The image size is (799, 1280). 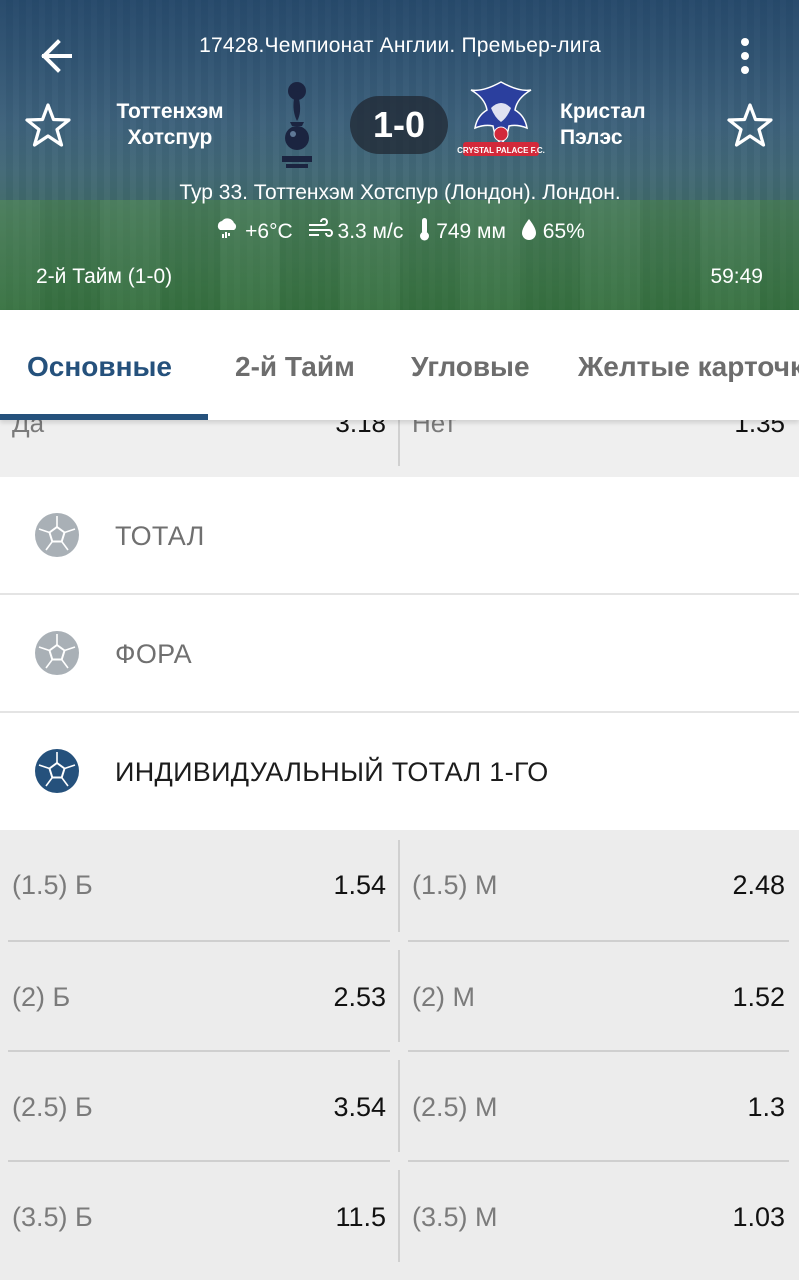 I want to click on odds-value: 1.54, so click(x=359, y=885).